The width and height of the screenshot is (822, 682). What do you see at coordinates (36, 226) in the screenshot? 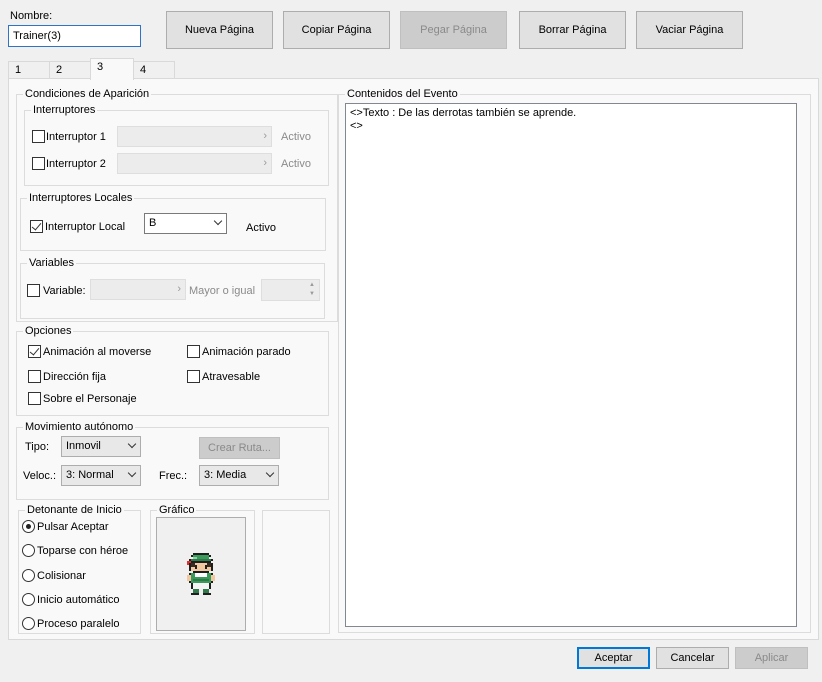
I see `local-switch-checkbox` at bounding box center [36, 226].